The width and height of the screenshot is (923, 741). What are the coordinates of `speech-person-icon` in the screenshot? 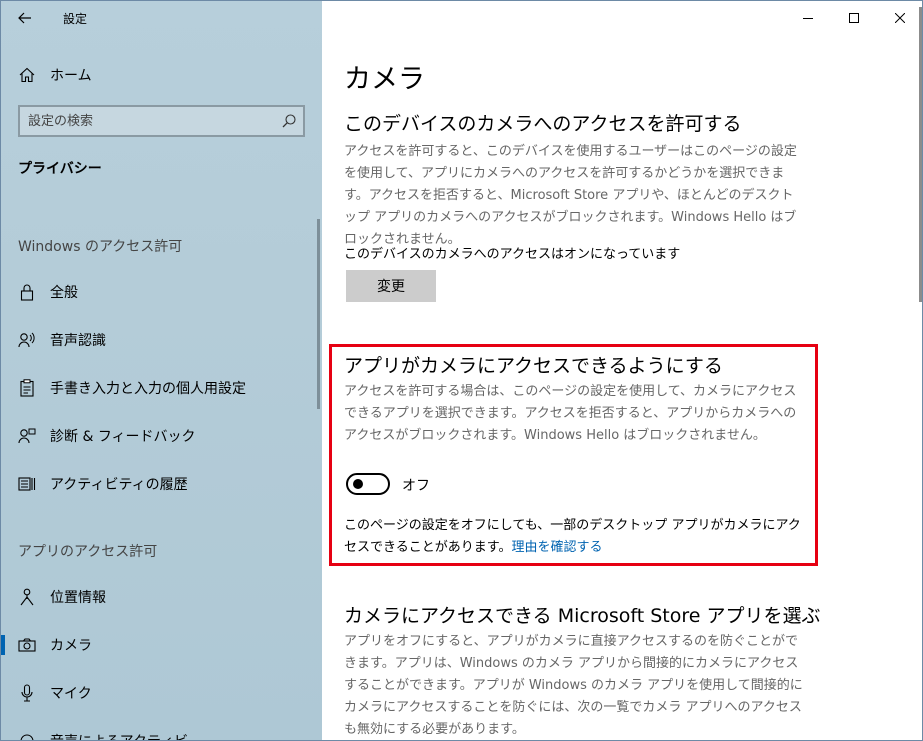 It's located at (27, 340).